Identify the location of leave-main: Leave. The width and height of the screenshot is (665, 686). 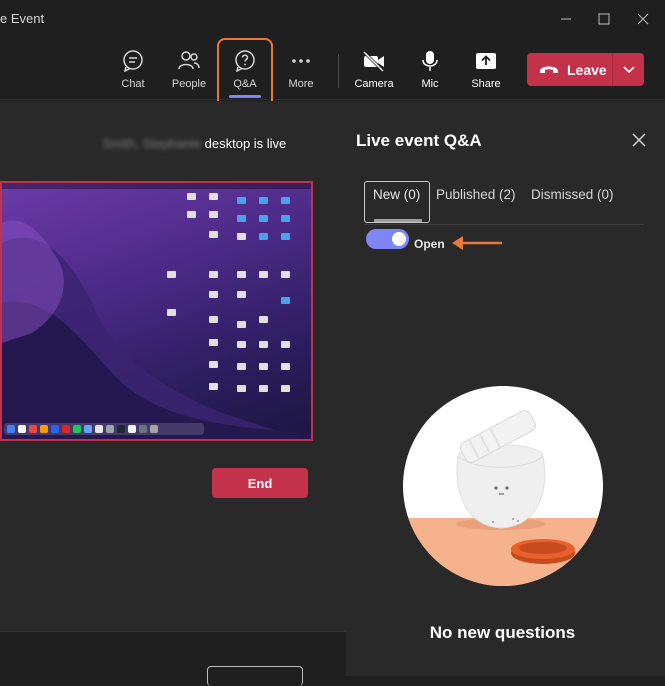
(569, 70).